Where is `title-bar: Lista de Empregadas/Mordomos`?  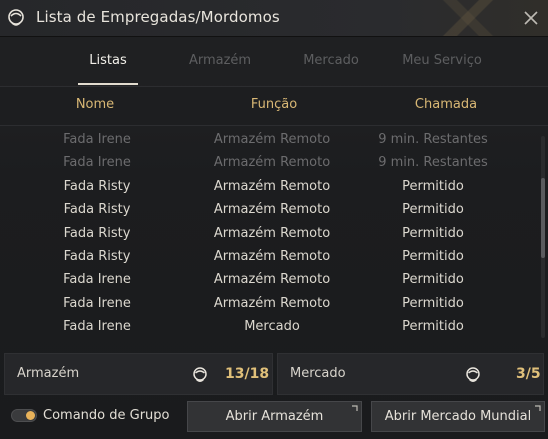
title-bar: Lista de Empregadas/Mordomos is located at coordinates (274, 18).